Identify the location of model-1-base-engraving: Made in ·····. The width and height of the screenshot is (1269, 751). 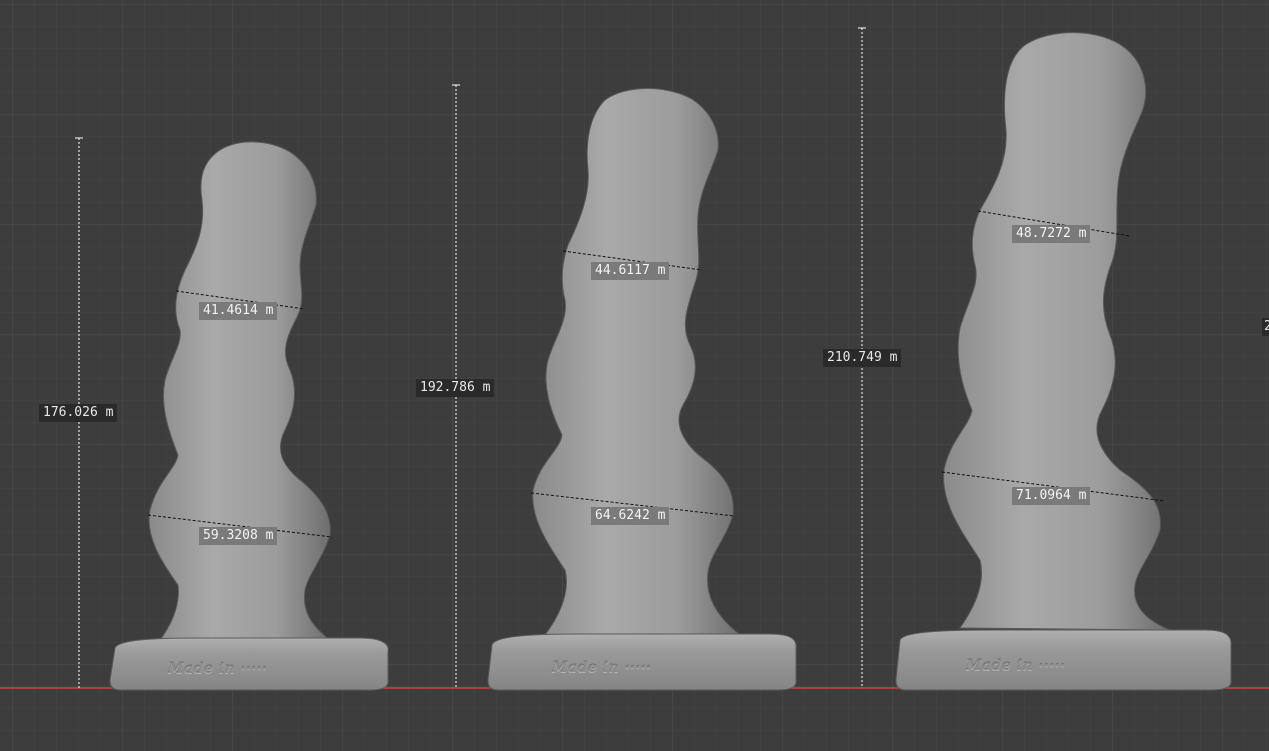
(218, 669).